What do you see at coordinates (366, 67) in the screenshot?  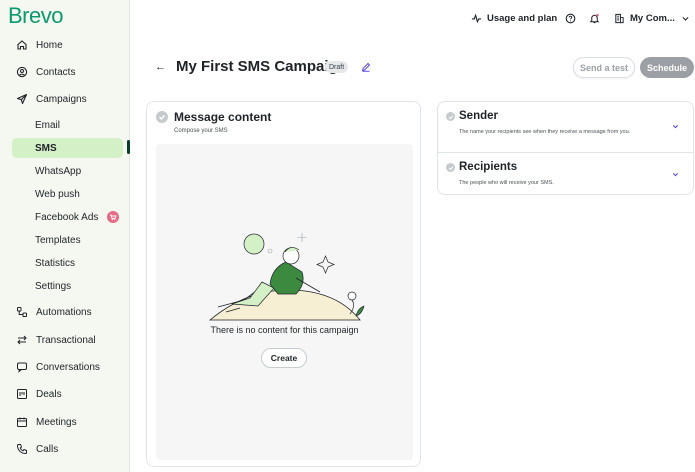 I see `pencil-icon` at bounding box center [366, 67].